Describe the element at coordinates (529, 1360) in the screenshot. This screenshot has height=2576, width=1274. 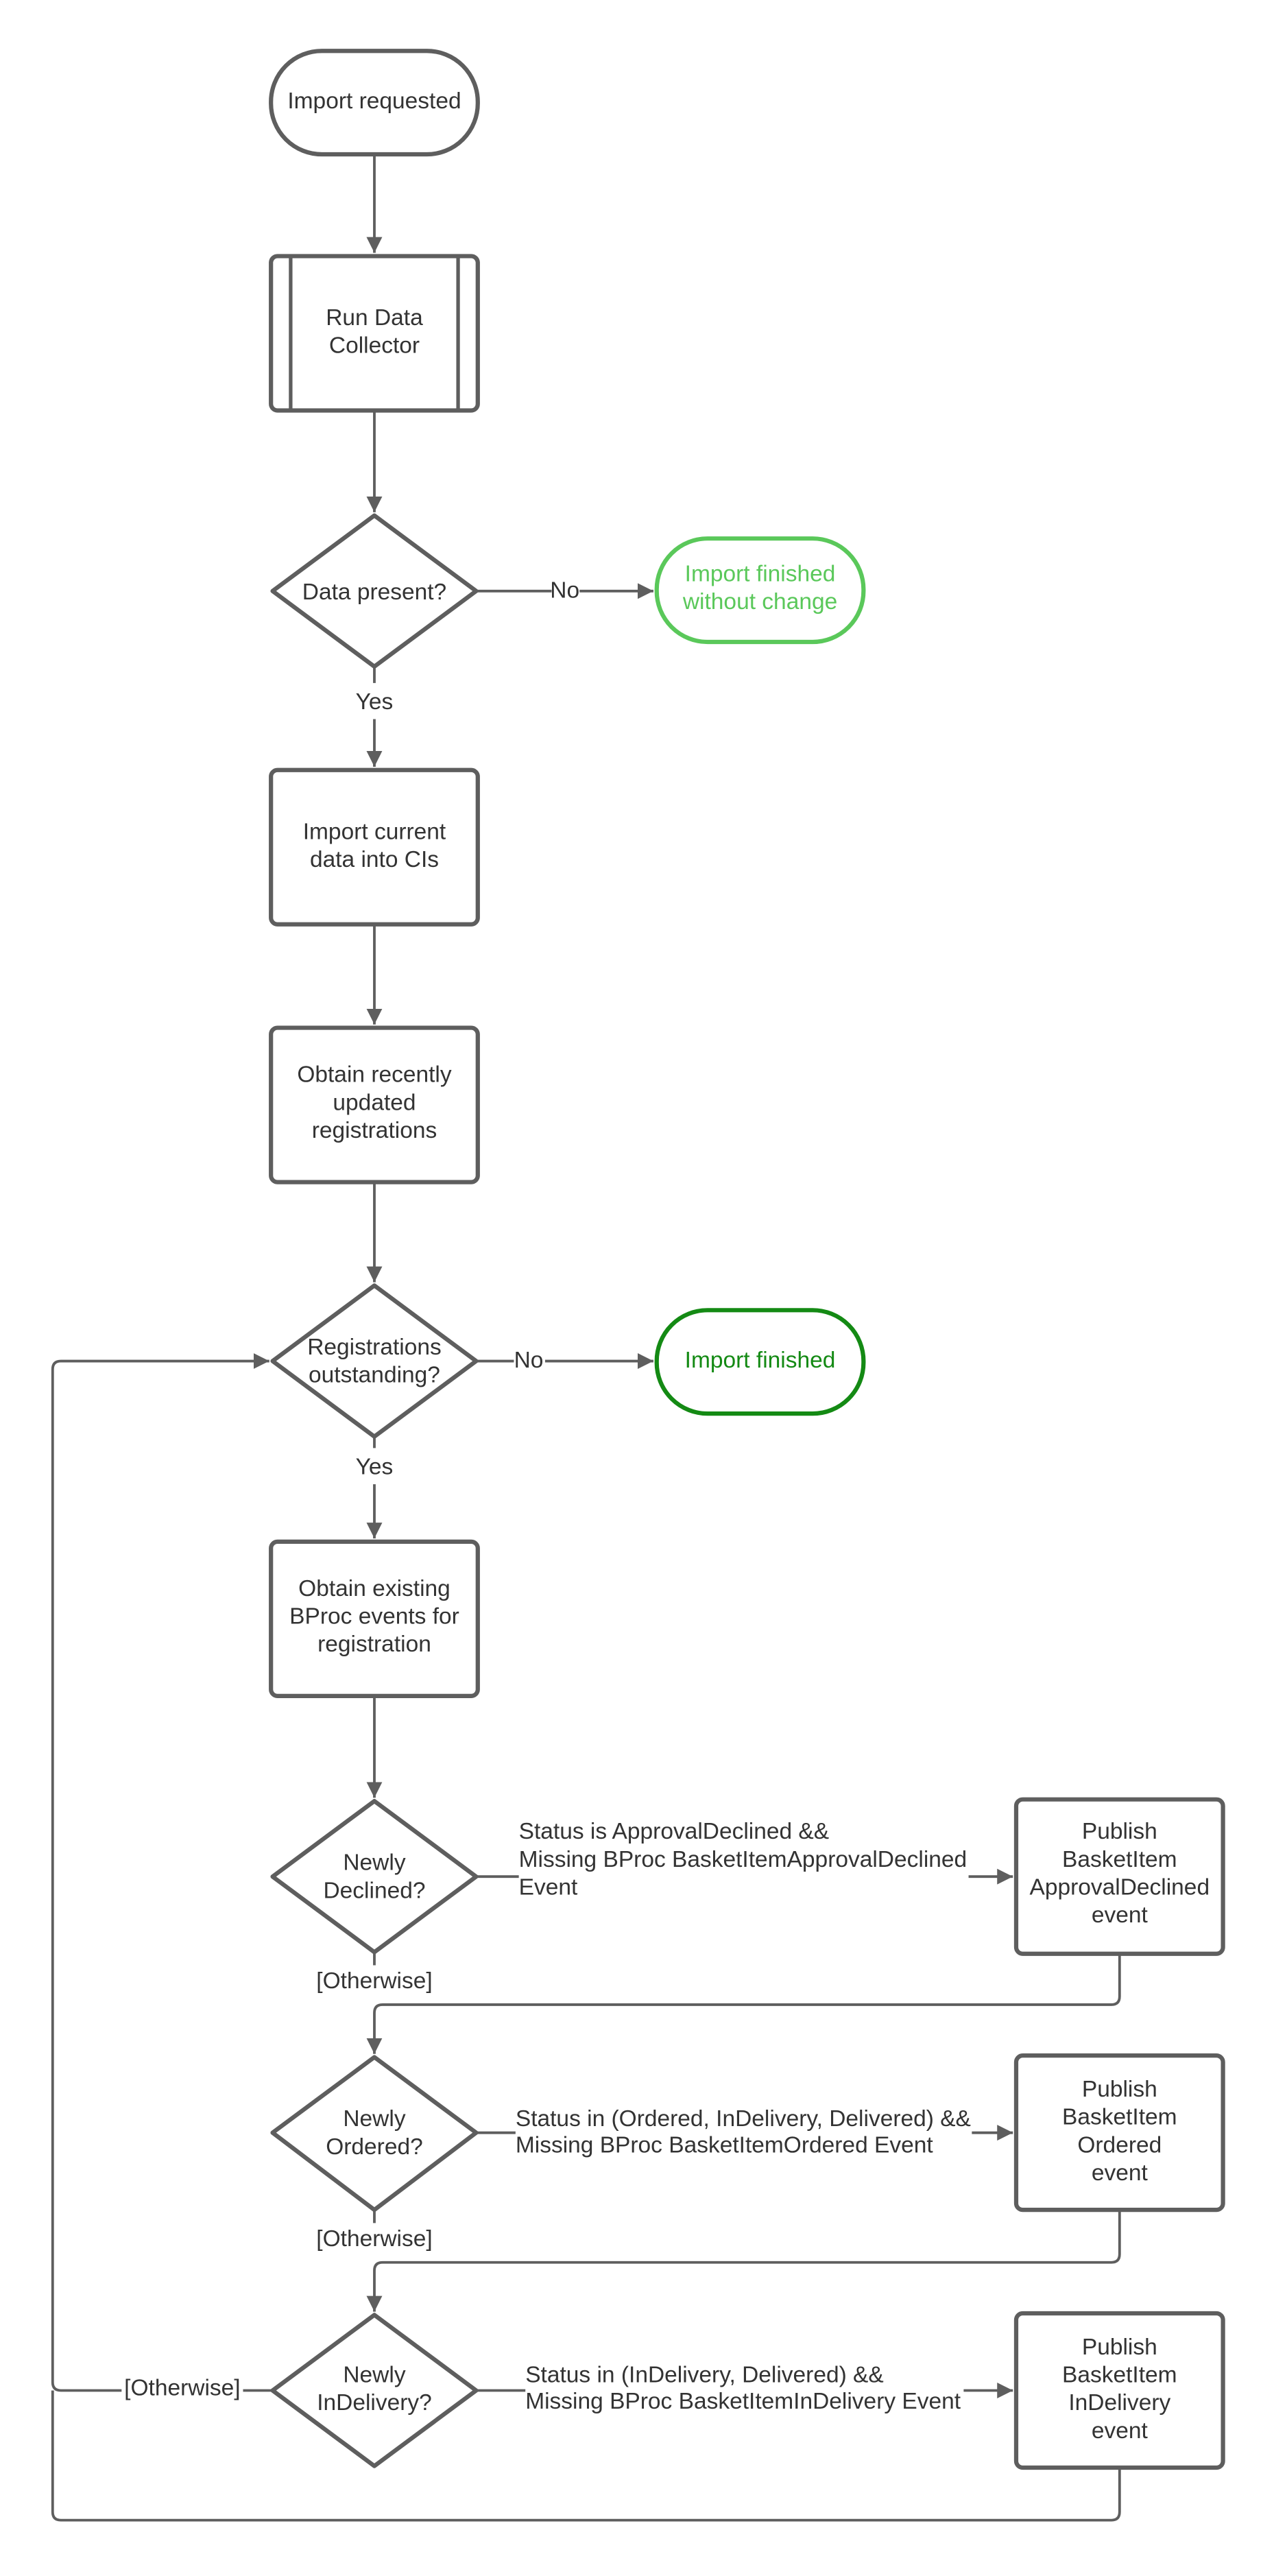
I see `edge-label-no-2: No` at that location.